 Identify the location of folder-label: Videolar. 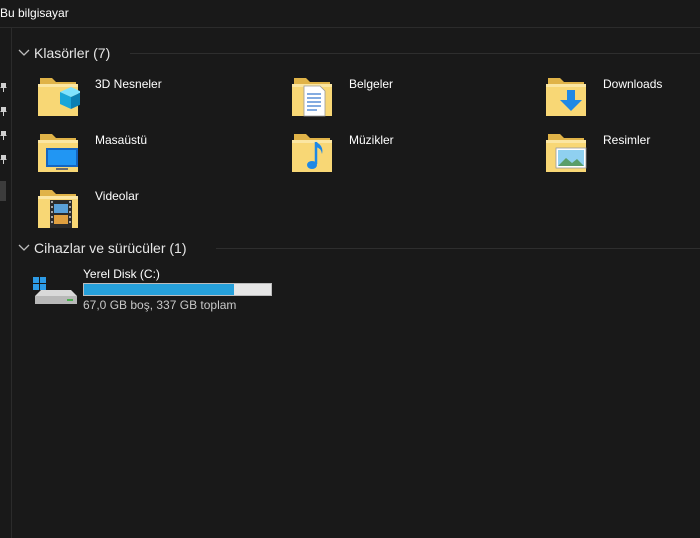
(117, 196).